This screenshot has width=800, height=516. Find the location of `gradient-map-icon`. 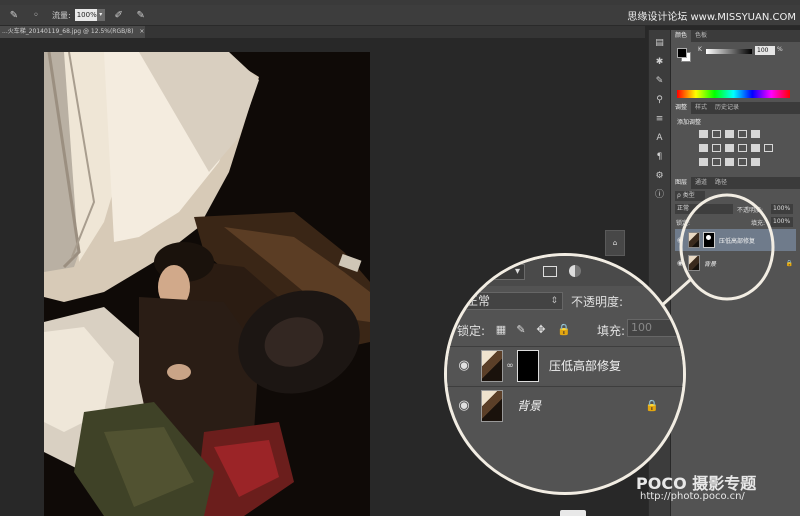

gradient-map-icon is located at coordinates (742, 162).